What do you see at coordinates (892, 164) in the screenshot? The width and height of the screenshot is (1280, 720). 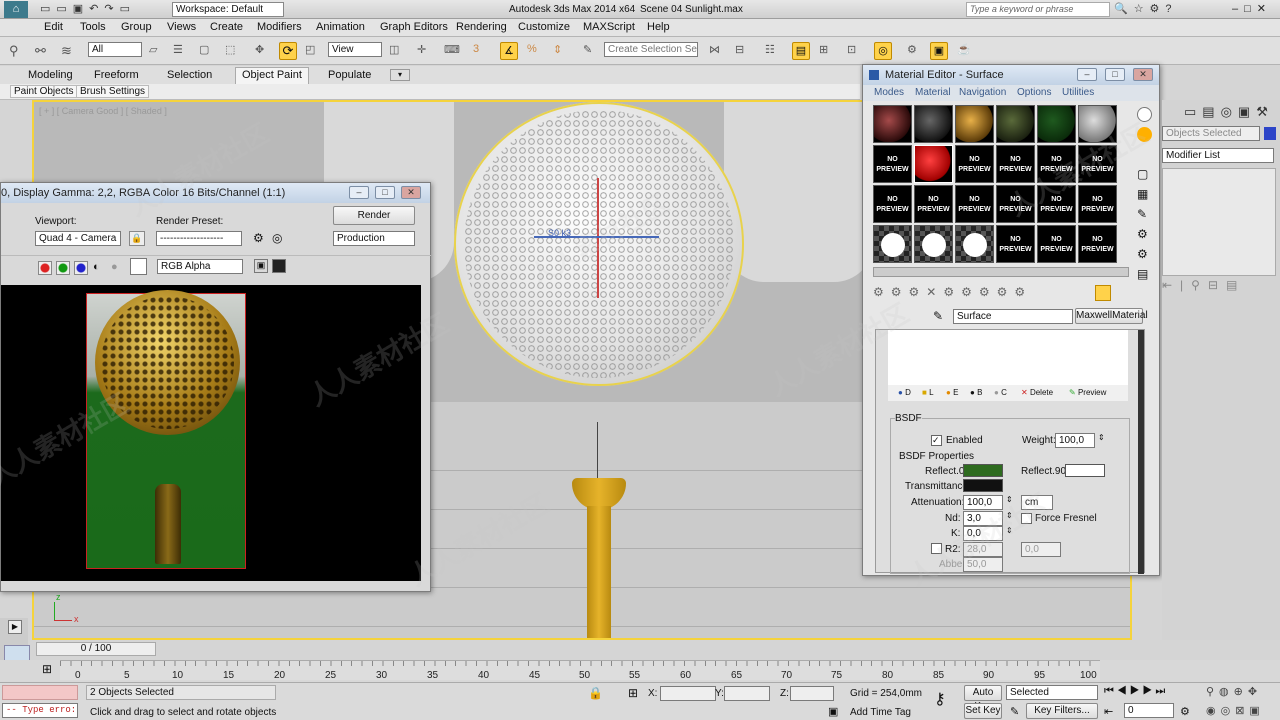 I see `sample-slot-7: NO PREVIEW` at bounding box center [892, 164].